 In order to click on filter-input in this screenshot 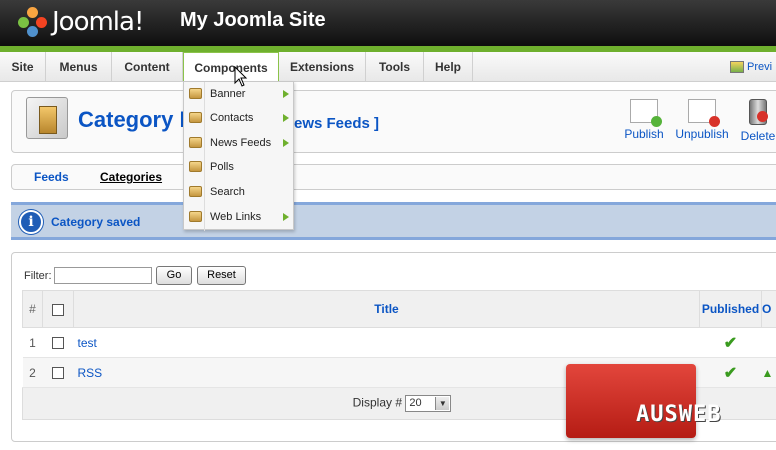, I will do `click(103, 275)`.